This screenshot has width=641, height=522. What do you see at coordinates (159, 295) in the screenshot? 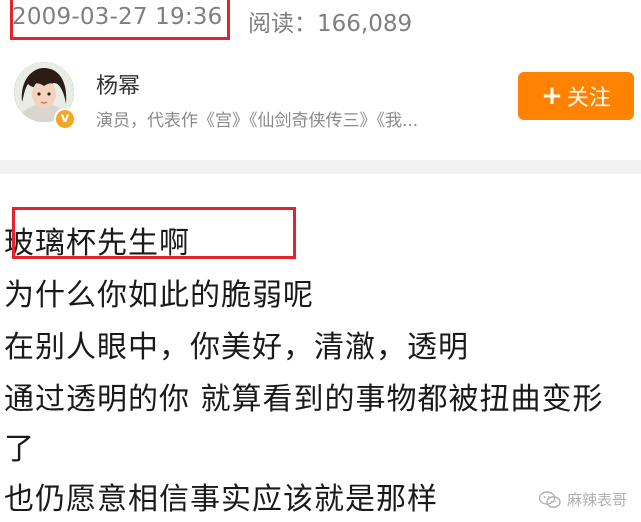
I see `content-line: 为什么你如此的脆弱呢` at bounding box center [159, 295].